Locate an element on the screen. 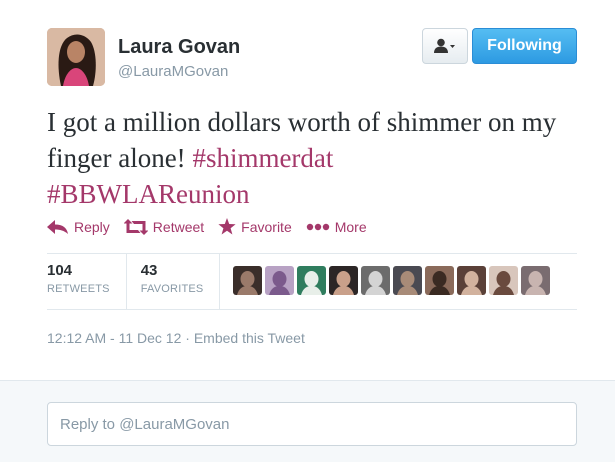  retweet-label: Retweet is located at coordinates (178, 226).